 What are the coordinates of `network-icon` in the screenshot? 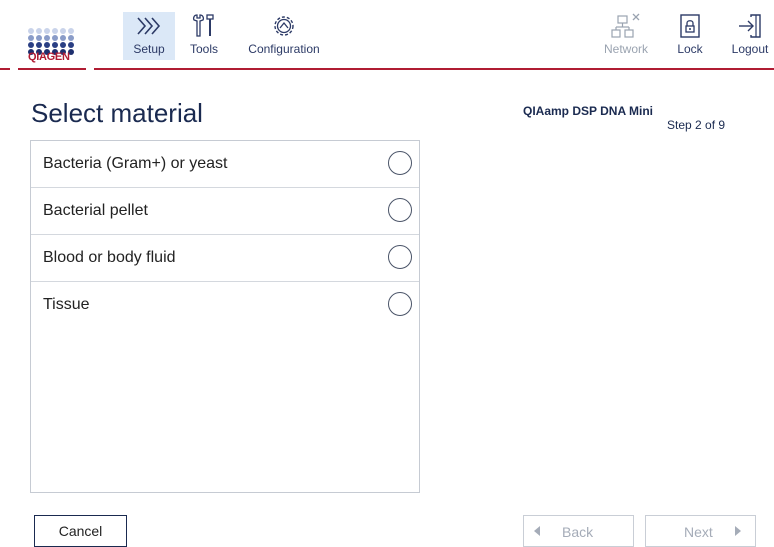 It's located at (625, 25).